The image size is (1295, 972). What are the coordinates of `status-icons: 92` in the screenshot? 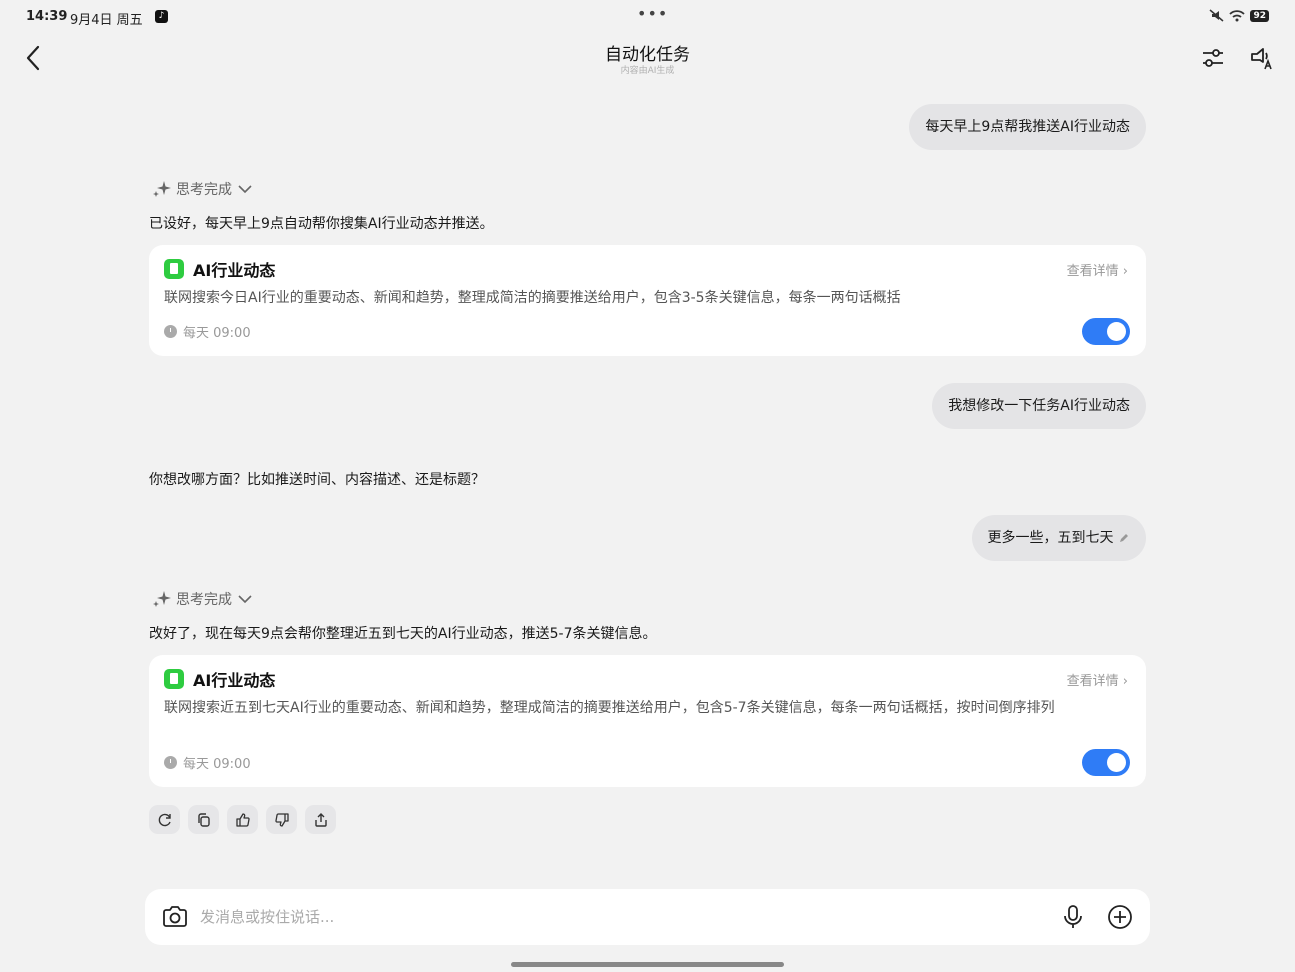 It's located at (1239, 15).